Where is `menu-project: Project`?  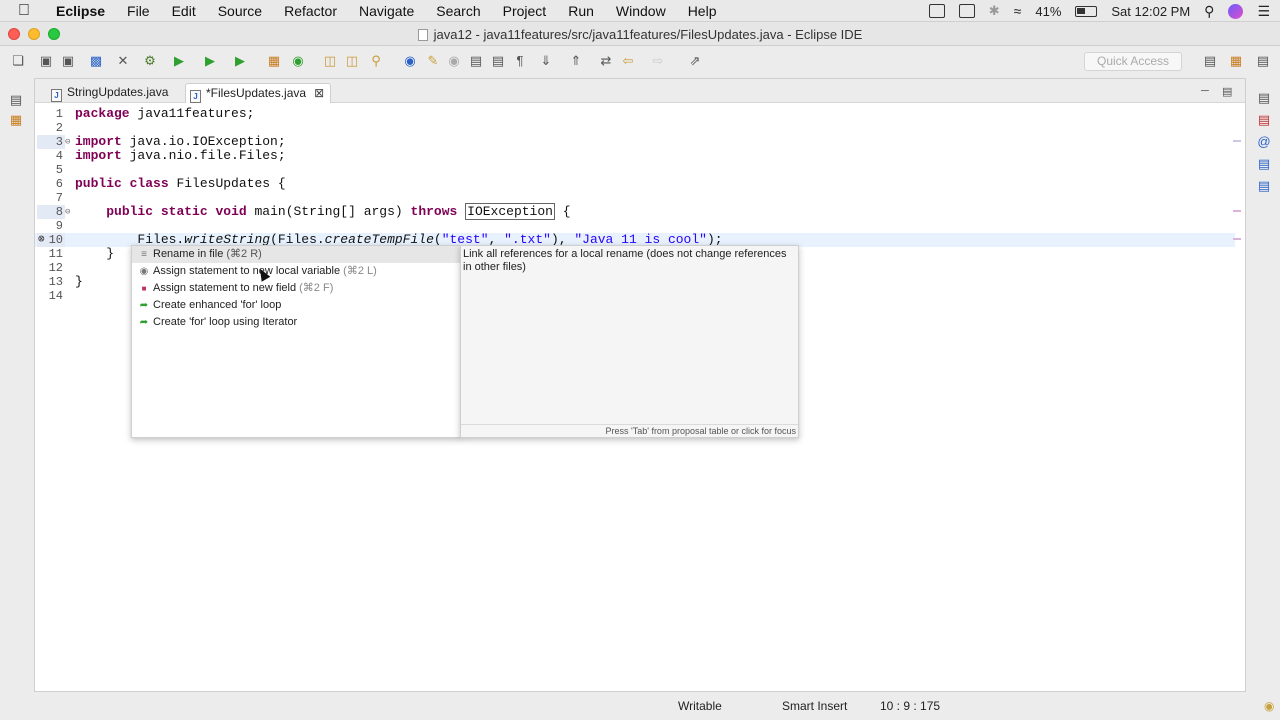 menu-project: Project is located at coordinates (525, 11).